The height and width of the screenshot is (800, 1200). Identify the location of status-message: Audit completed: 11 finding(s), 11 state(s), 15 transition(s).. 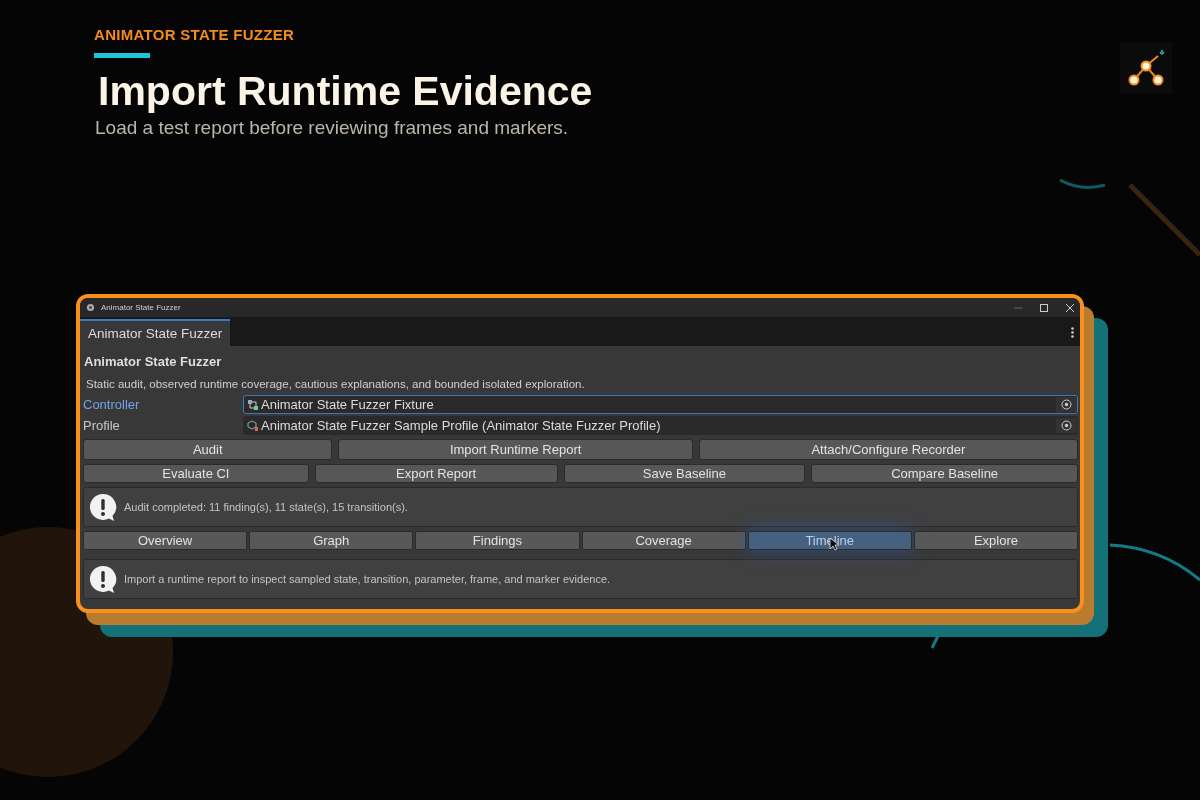
(266, 507).